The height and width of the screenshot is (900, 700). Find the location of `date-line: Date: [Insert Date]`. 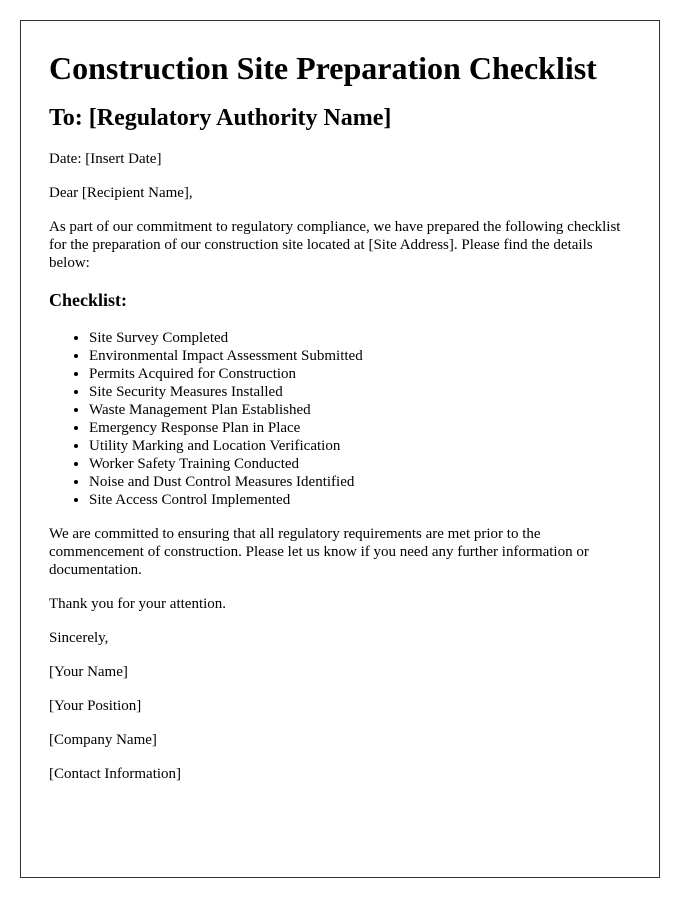

date-line: Date: [Insert Date] is located at coordinates (105, 159).